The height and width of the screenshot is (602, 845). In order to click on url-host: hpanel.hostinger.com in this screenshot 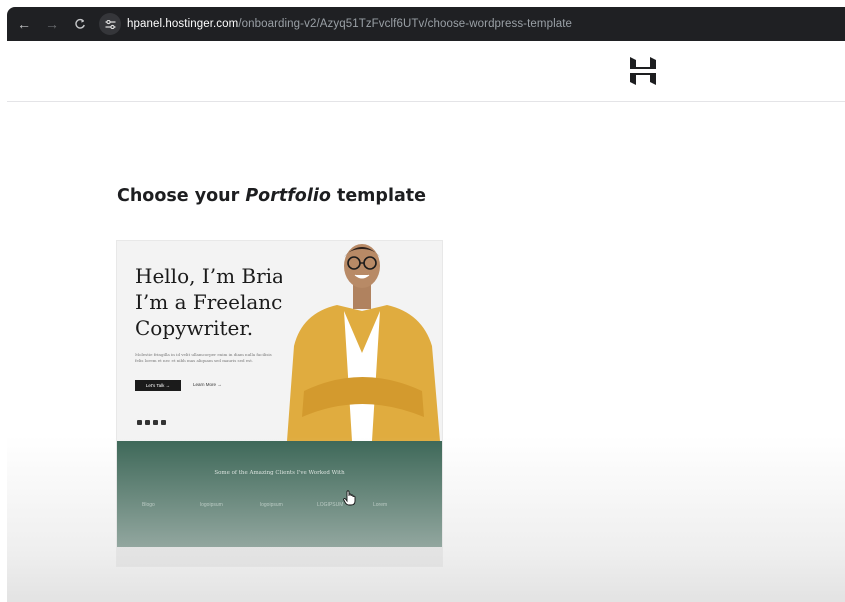, I will do `click(183, 24)`.